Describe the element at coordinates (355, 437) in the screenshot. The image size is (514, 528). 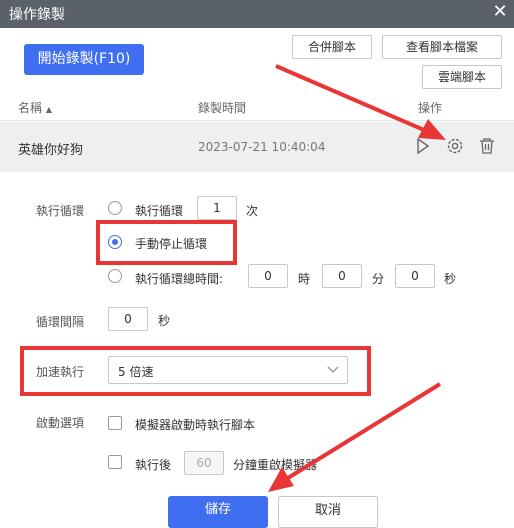
I see `arrow-to-save` at that location.